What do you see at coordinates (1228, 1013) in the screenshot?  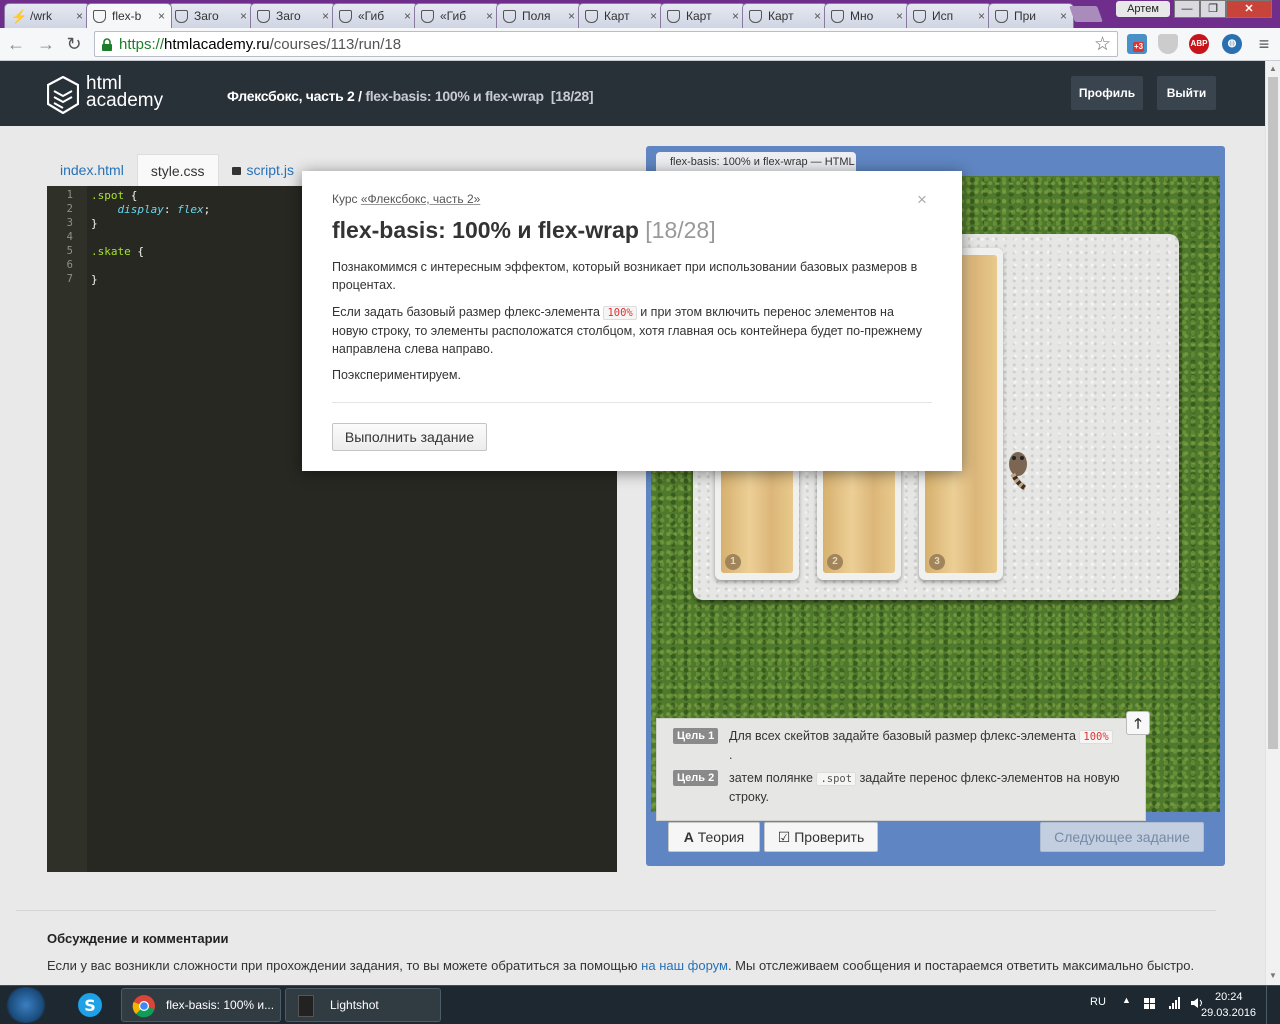 I see `clock-date: 29.03.2016` at bounding box center [1228, 1013].